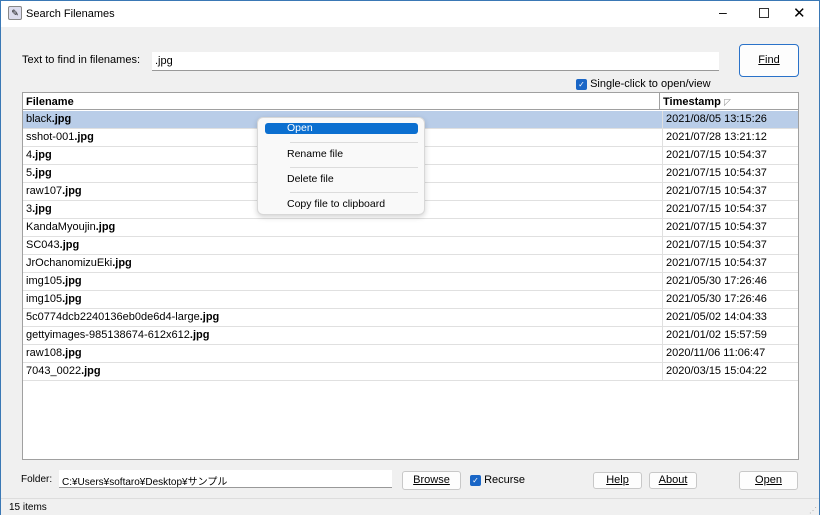 This screenshot has height=515, width=820. Describe the element at coordinates (310, 179) in the screenshot. I see `menu-item-delete-file: Delete file` at that location.